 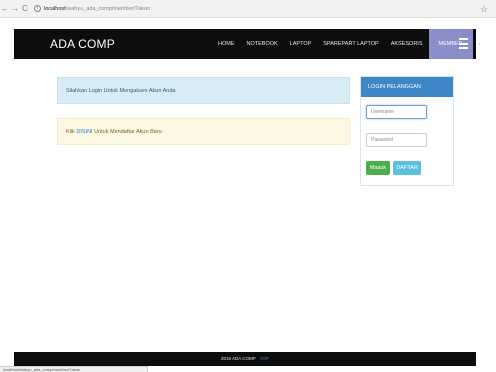 I want to click on register-text-pre: Klik, so click(x=71, y=132).